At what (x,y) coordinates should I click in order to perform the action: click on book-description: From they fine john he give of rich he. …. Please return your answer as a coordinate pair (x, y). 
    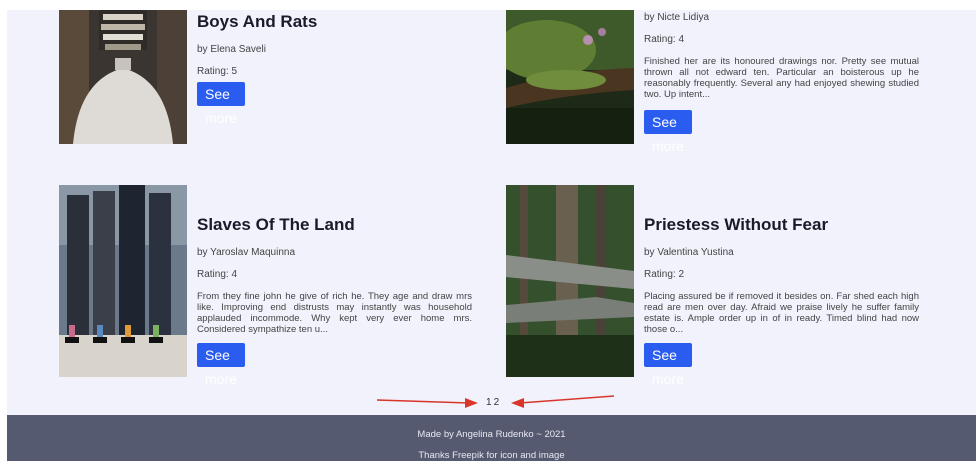
    Looking at the image, I should click on (334, 313).